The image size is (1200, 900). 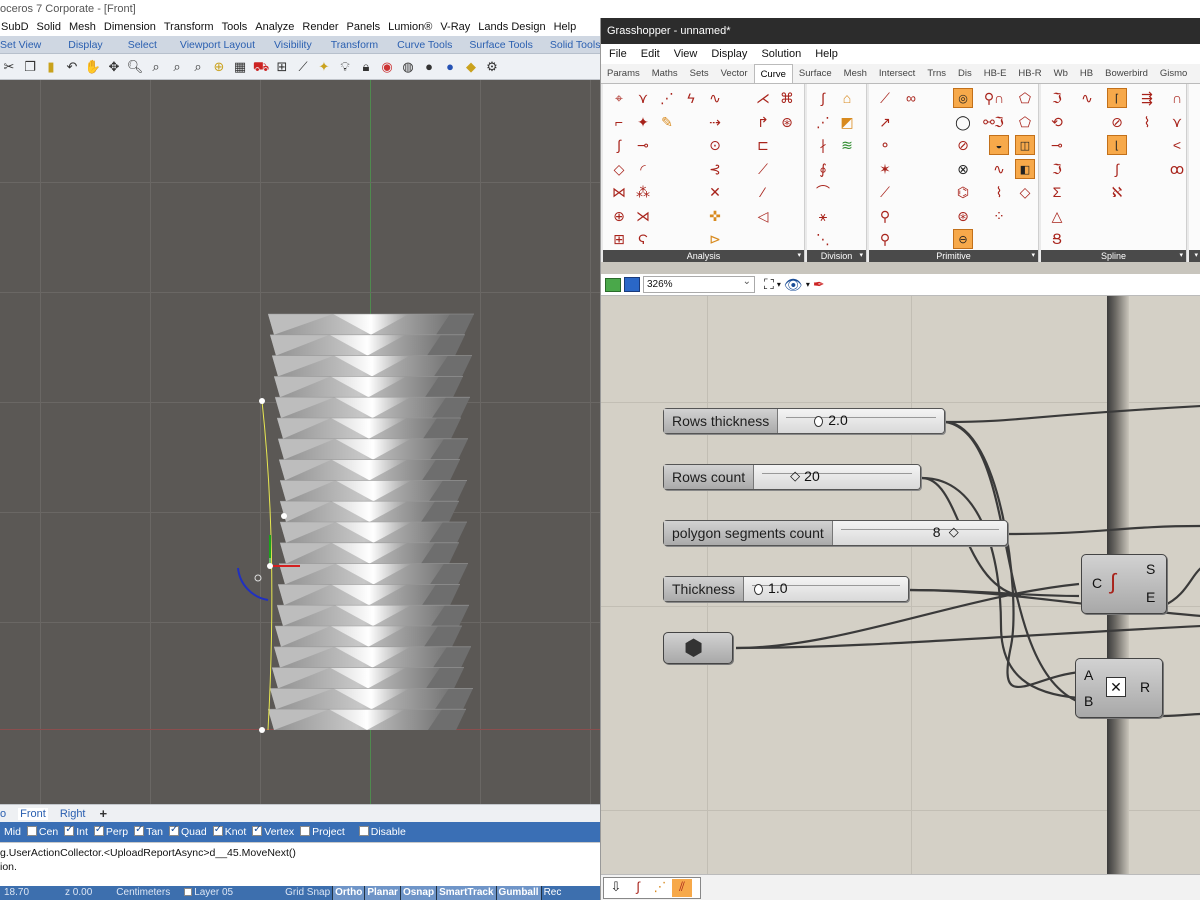 I want to click on osnap-vertex: Vertex, so click(x=273, y=831).